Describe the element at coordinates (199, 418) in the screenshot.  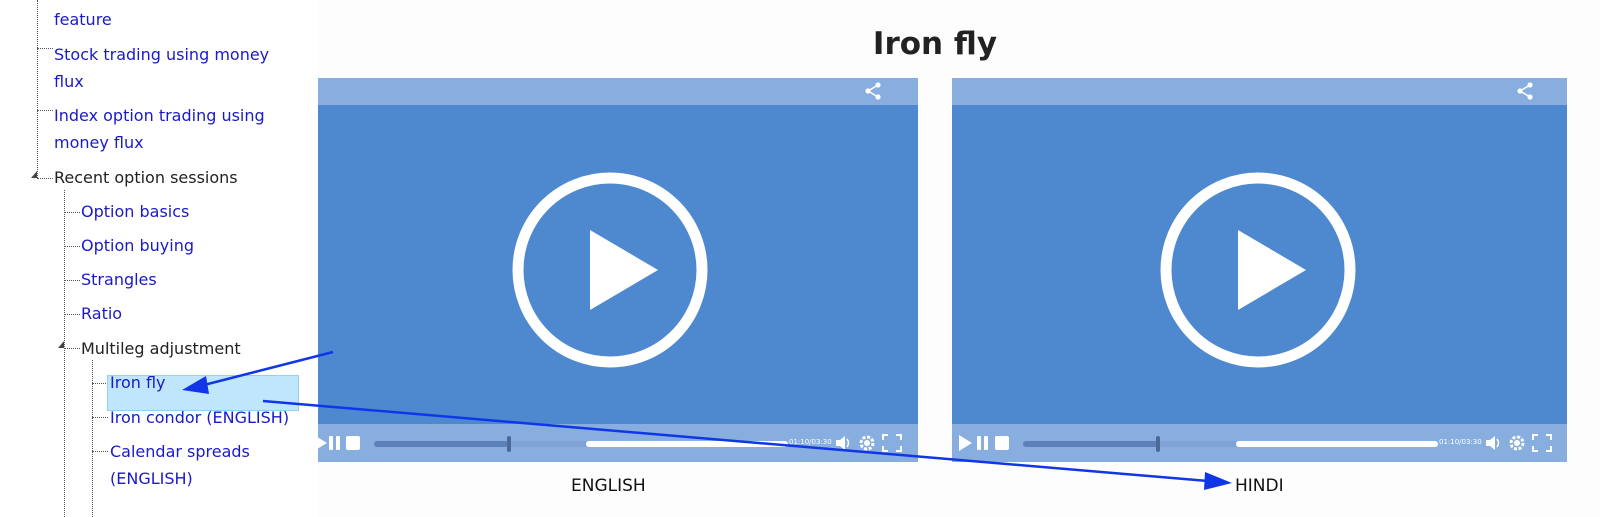
I see `tree-item-iron-condor: Iron condor (ENGLISH)` at that location.